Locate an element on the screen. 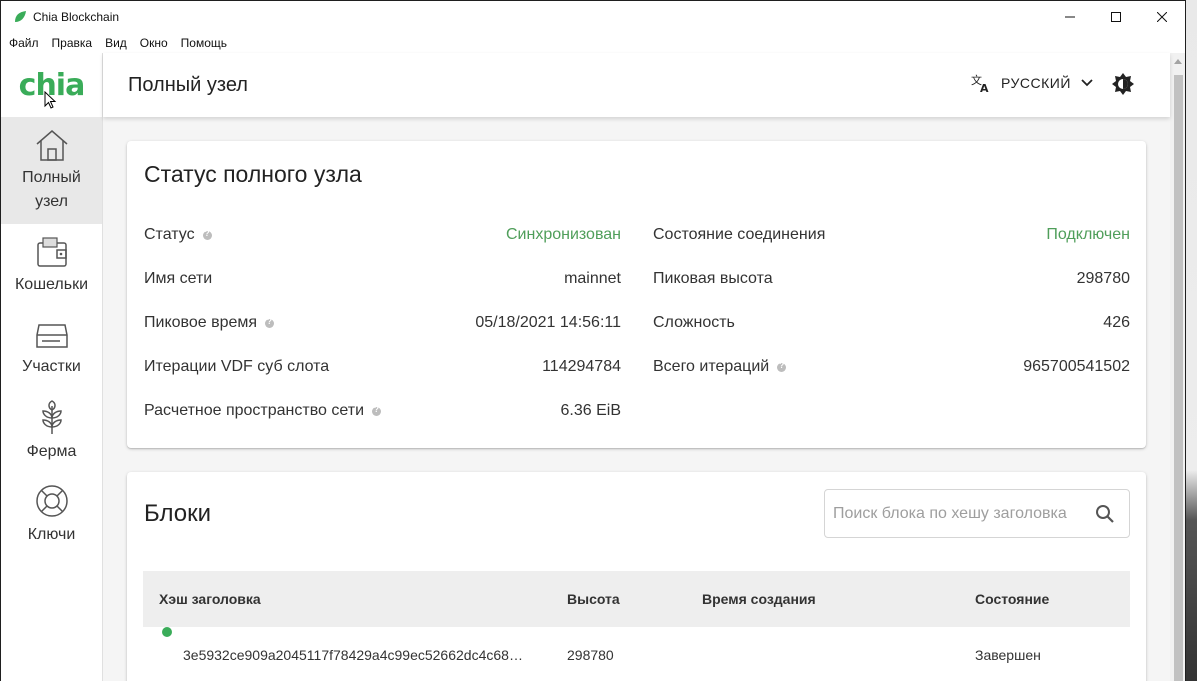 This screenshot has width=1197, height=681. peak-time-value: 05/18/2021 14:56:11 is located at coordinates (548, 322).